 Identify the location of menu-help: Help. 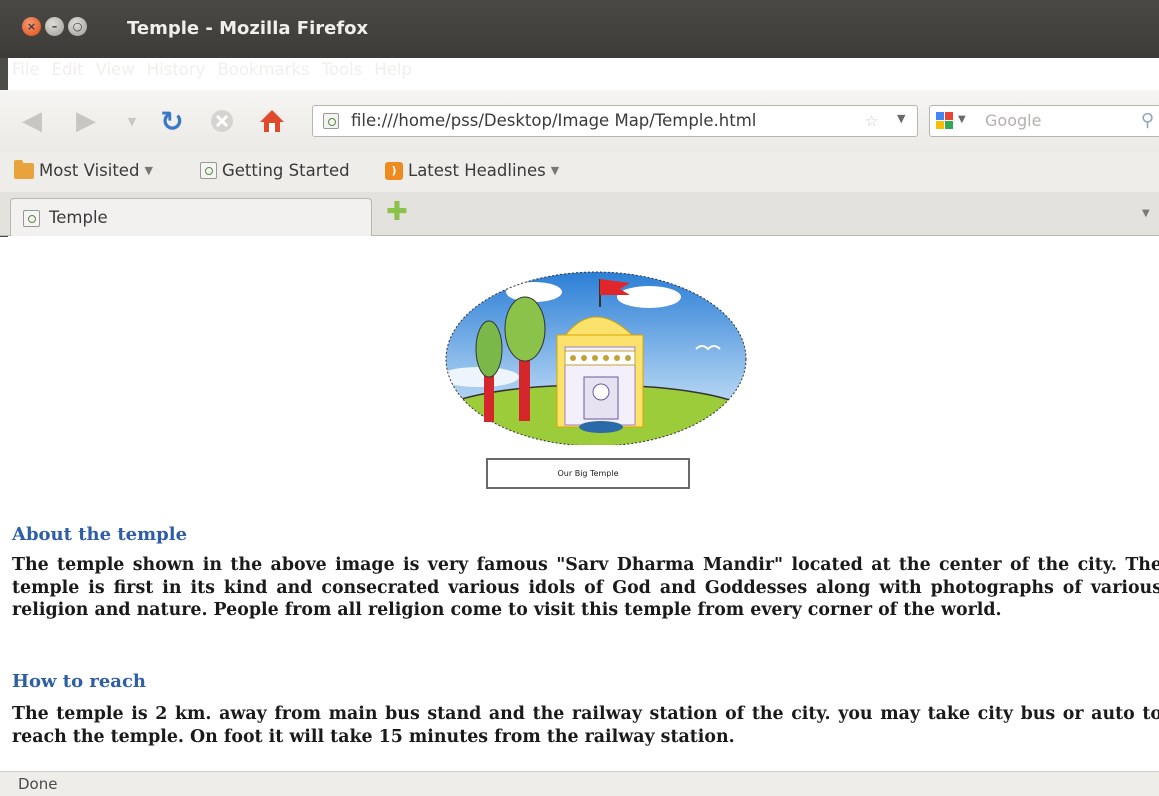
(393, 73).